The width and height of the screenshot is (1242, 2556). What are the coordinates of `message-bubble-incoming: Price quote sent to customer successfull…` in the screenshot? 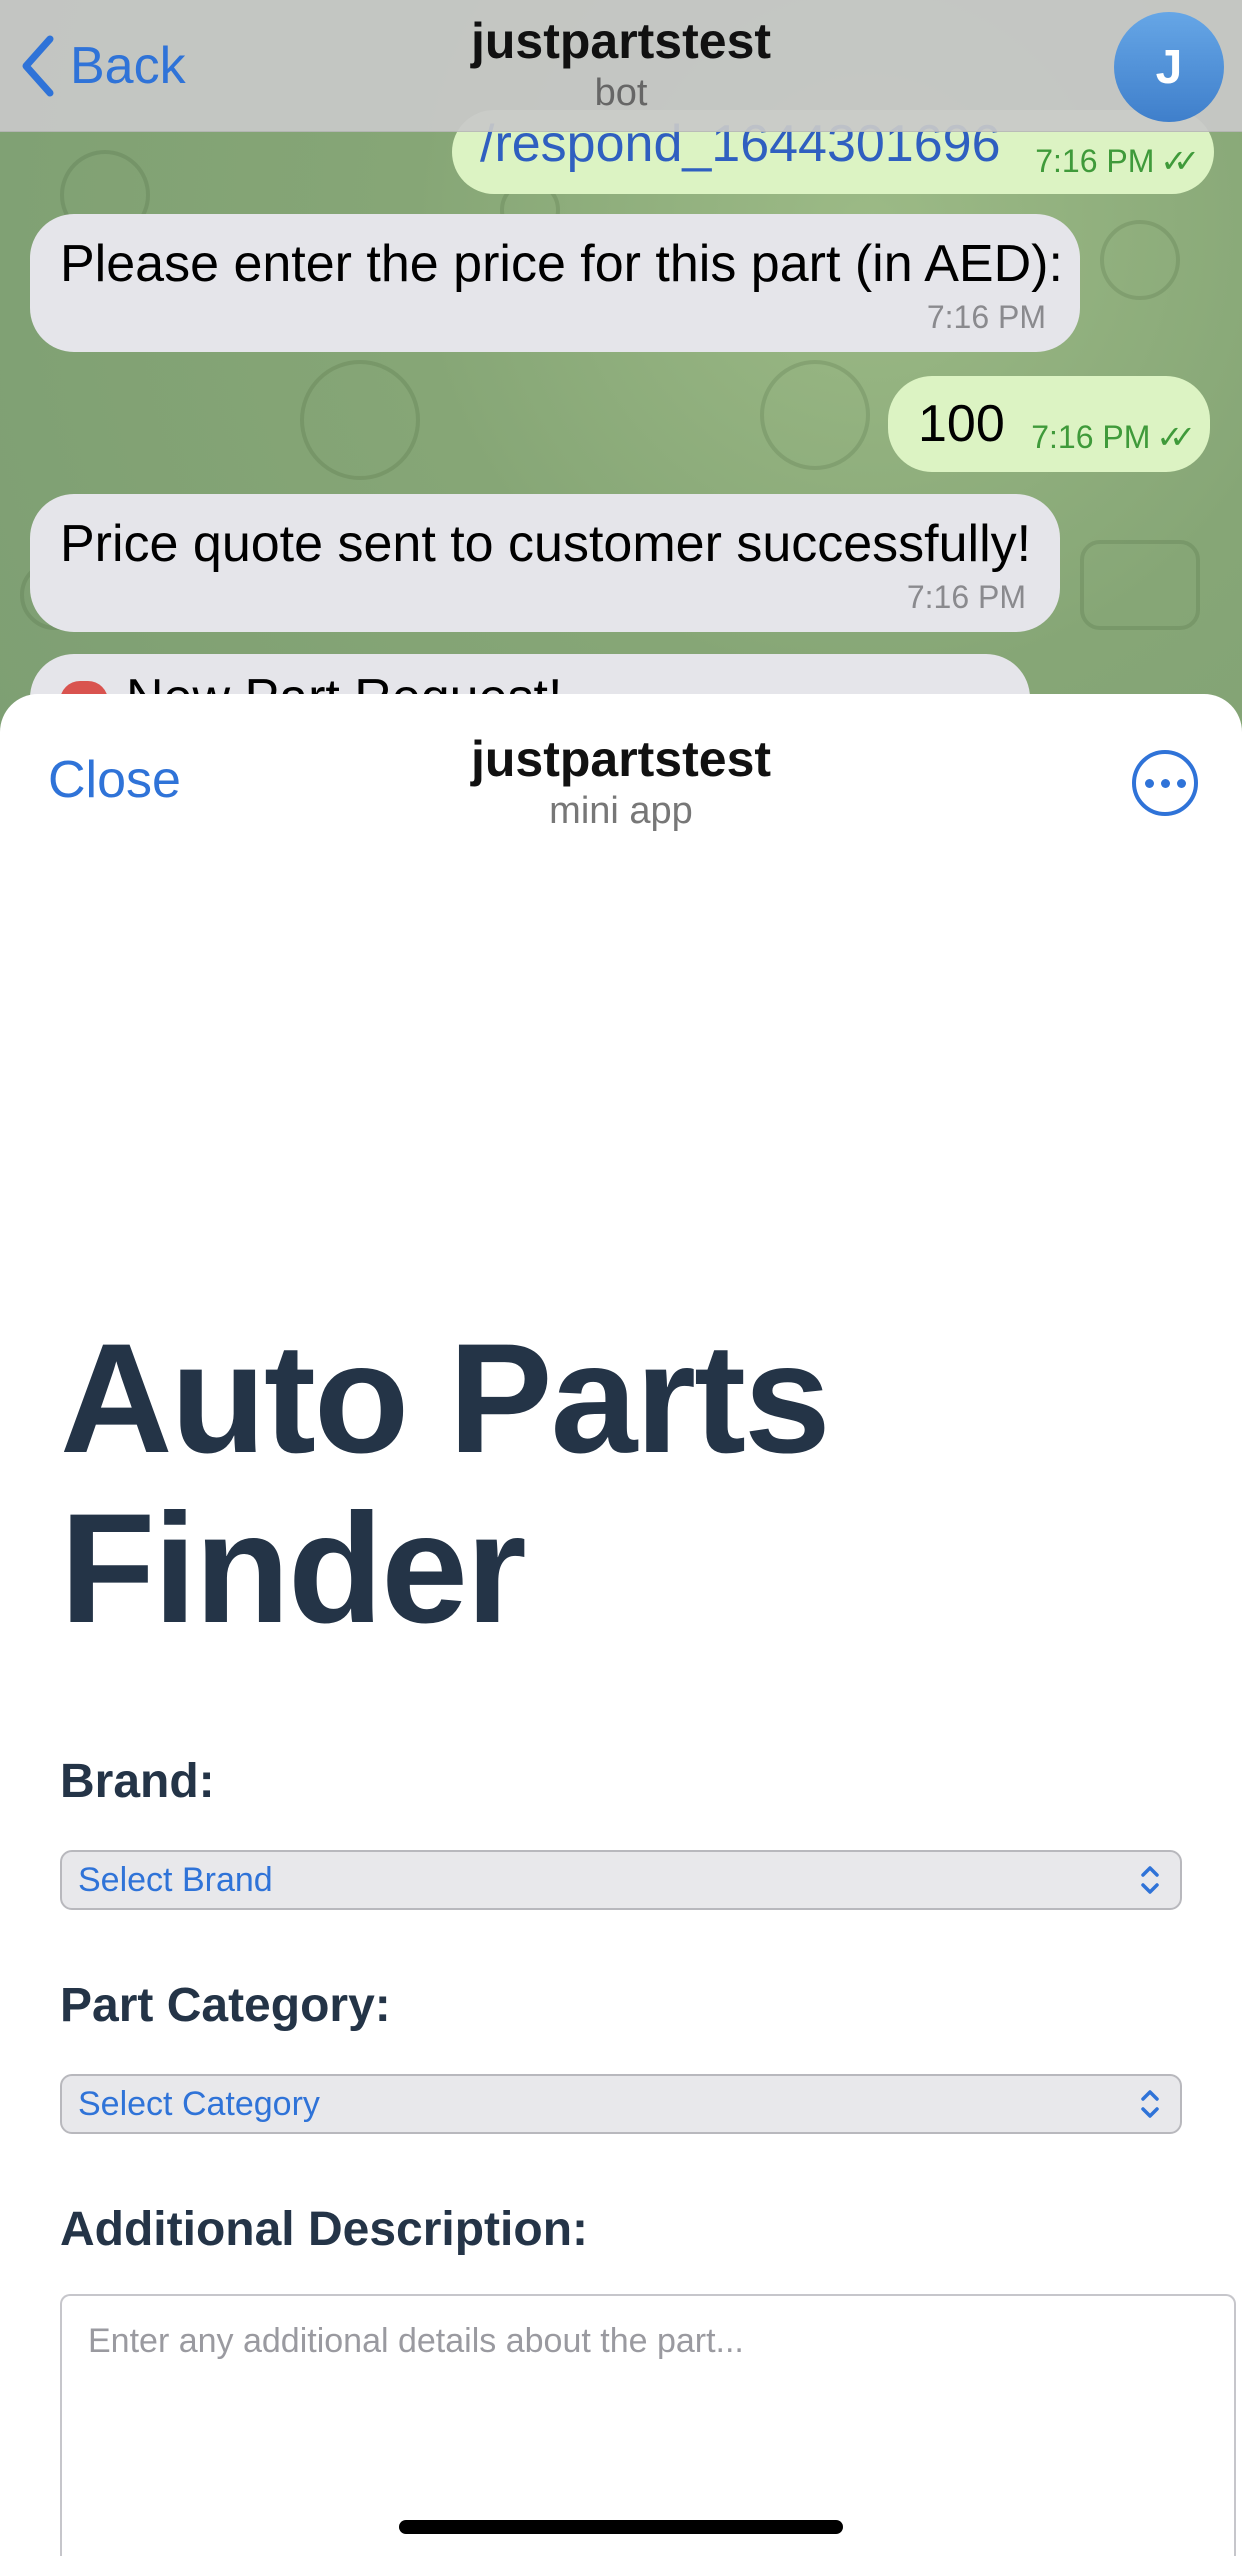 It's located at (545, 563).